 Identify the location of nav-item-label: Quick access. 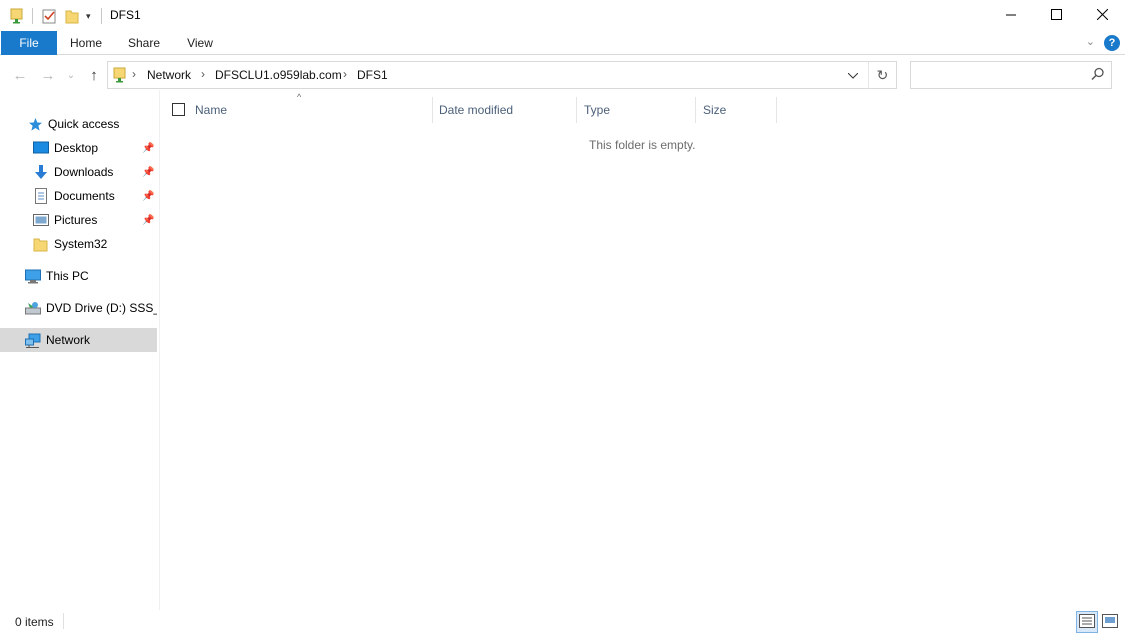
(84, 124).